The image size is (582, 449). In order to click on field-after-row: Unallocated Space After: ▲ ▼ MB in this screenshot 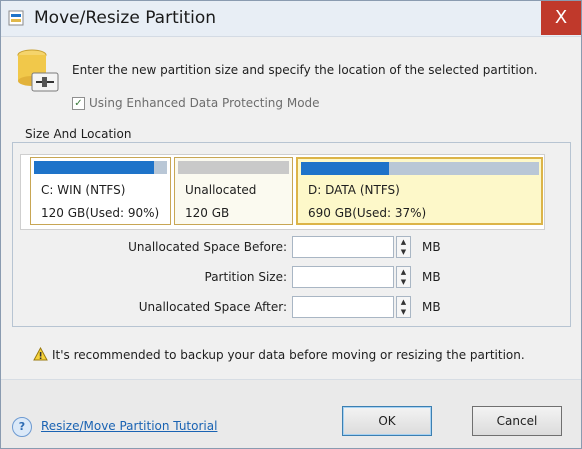, I will do `click(291, 308)`.